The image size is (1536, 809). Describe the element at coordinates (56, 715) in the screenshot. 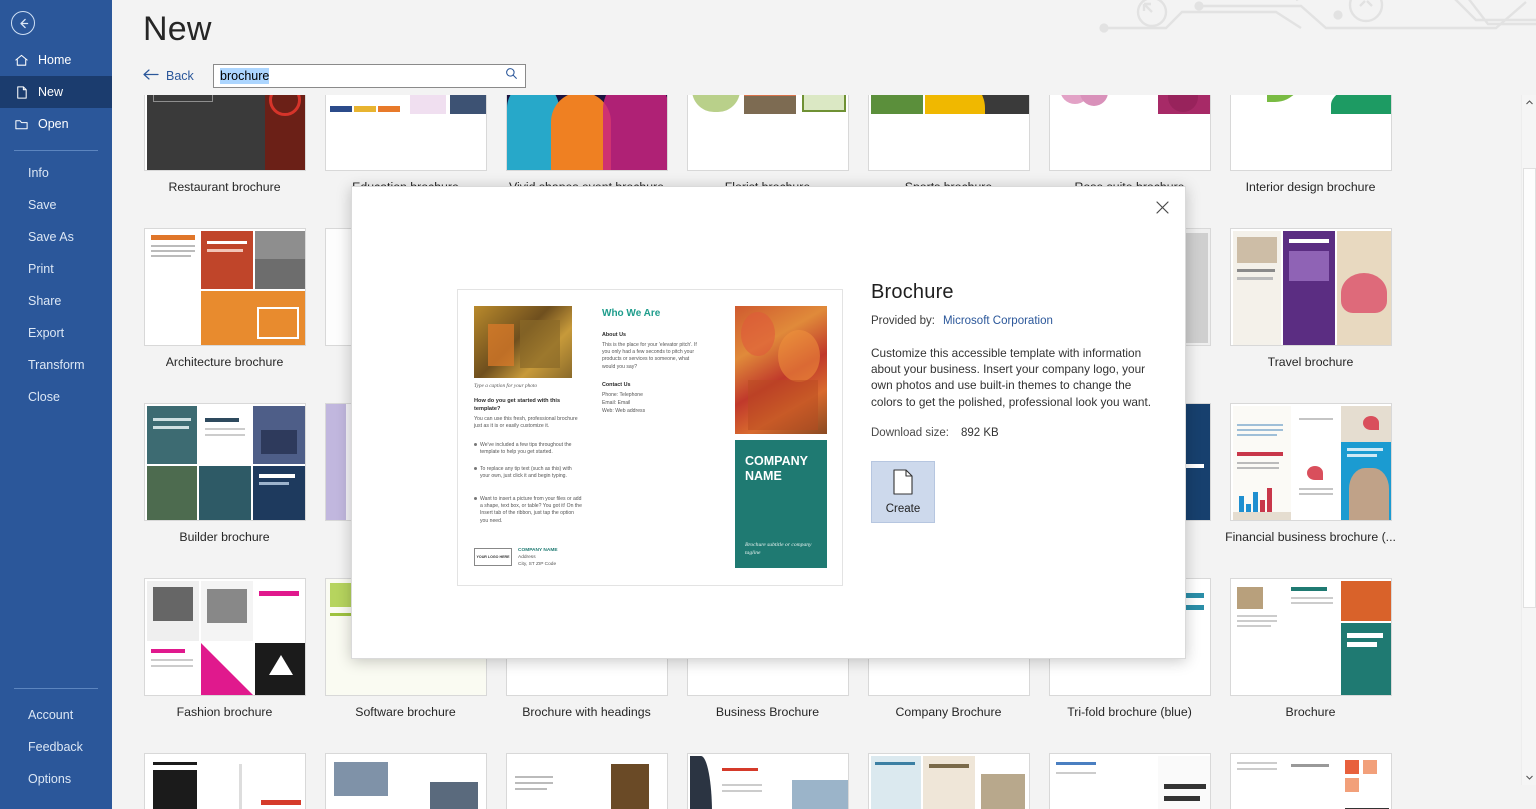

I see `sidebar-item-account: Account` at that location.